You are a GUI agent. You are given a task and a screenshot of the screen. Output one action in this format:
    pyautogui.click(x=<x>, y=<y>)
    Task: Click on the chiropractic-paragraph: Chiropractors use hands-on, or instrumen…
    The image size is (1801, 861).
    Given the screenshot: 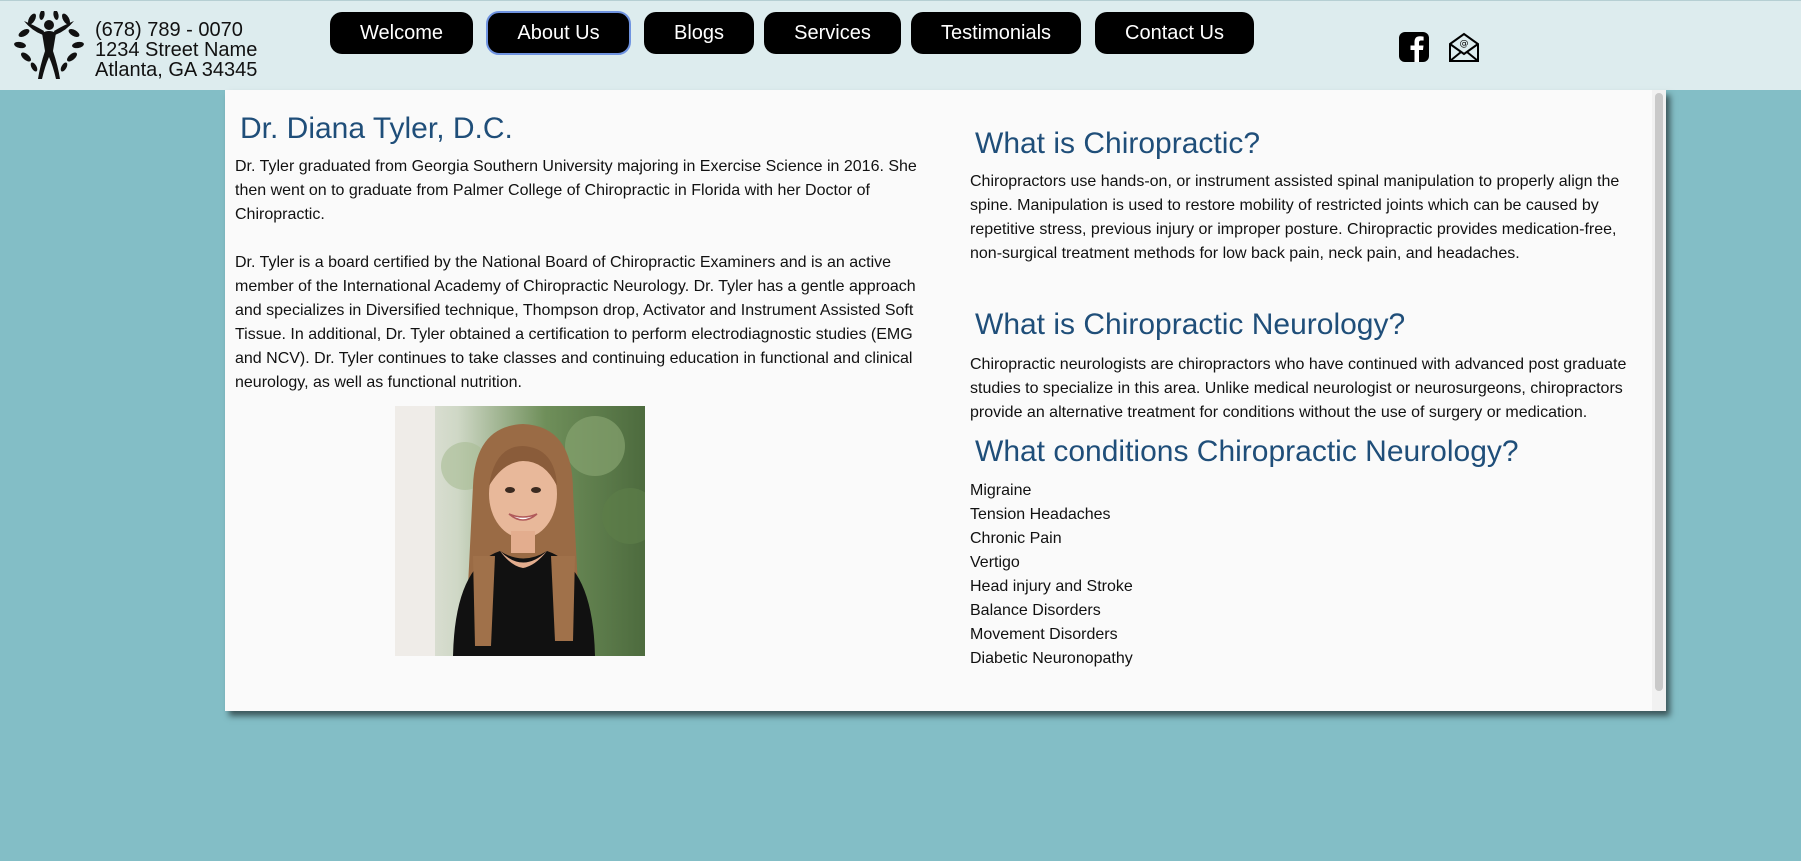 What is the action you would take?
    pyautogui.click(x=1295, y=217)
    